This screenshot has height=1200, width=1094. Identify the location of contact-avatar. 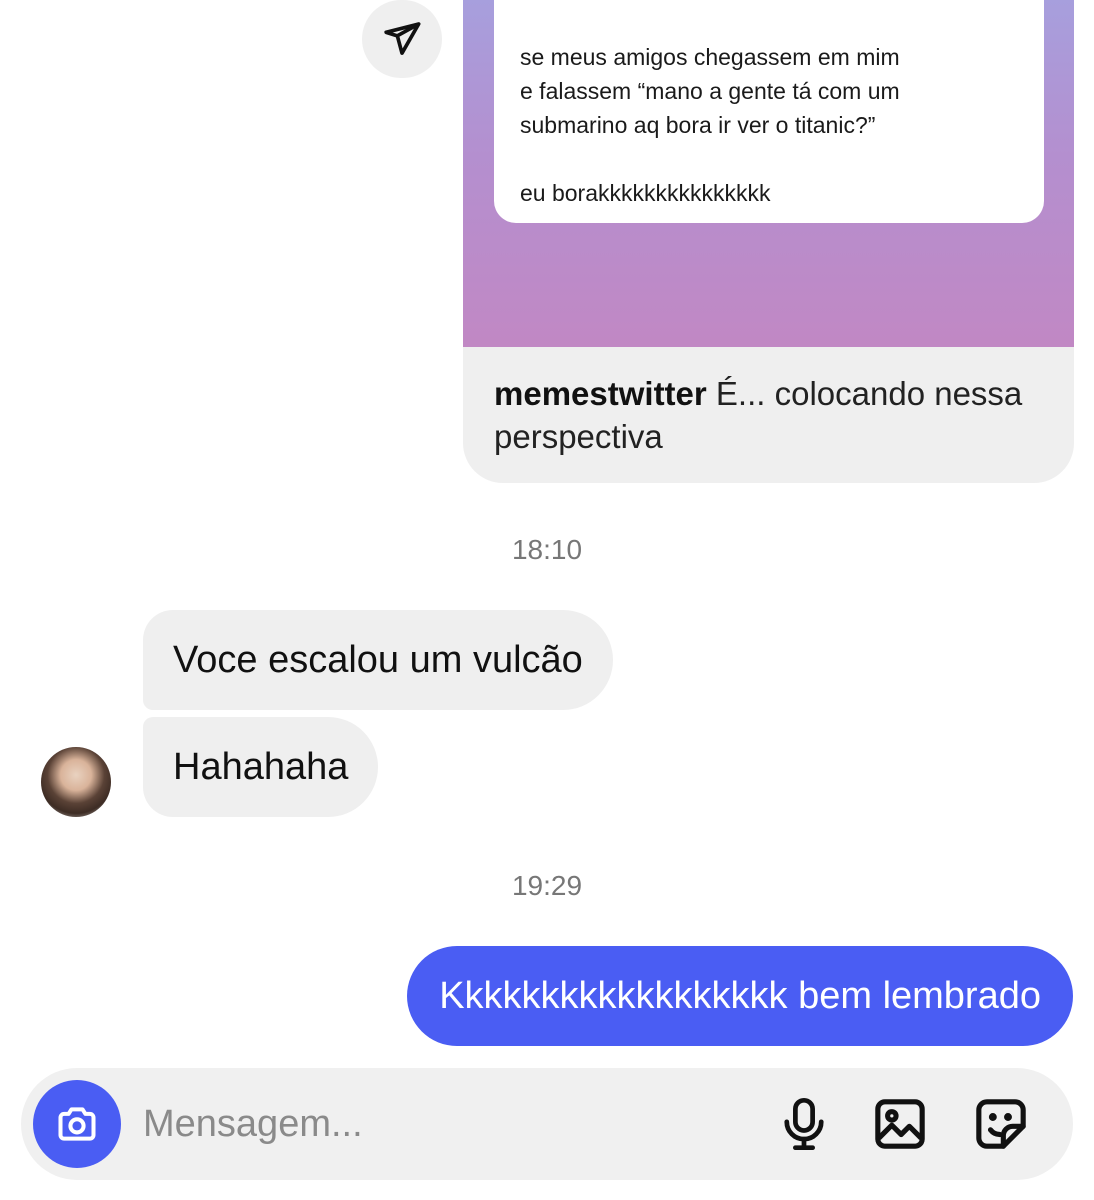
(76, 782).